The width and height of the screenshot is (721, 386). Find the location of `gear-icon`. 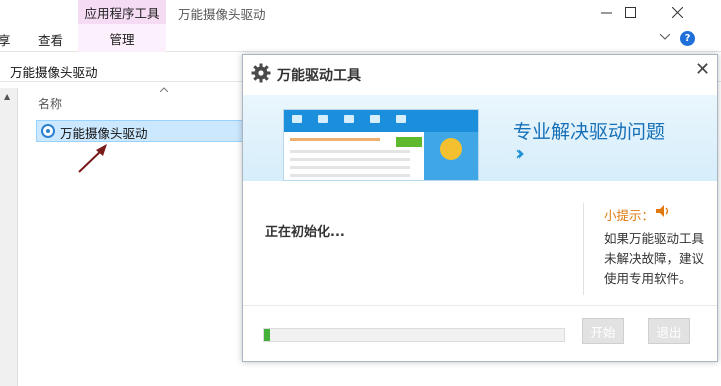

gear-icon is located at coordinates (261, 73).